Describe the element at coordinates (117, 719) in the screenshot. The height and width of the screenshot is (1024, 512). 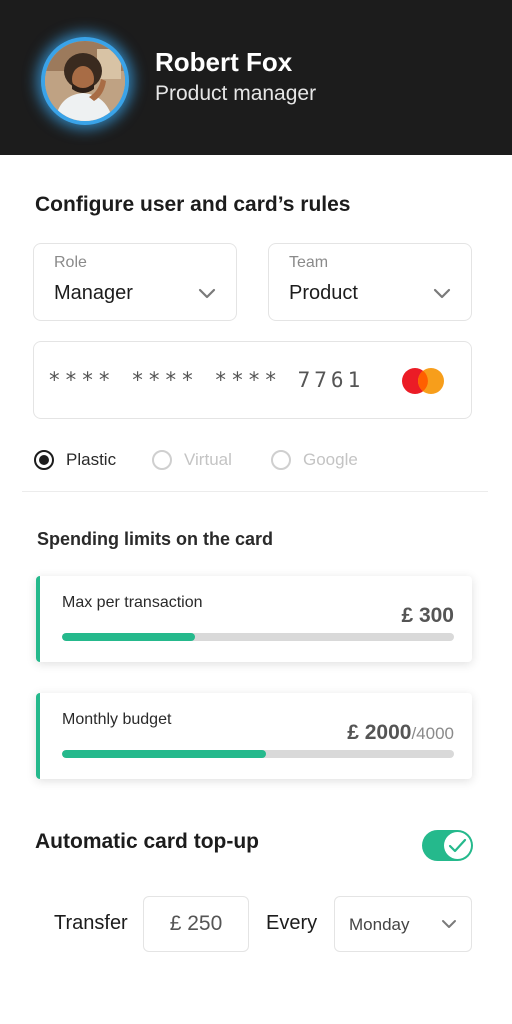
I see `limit-label: Monthly budget` at that location.